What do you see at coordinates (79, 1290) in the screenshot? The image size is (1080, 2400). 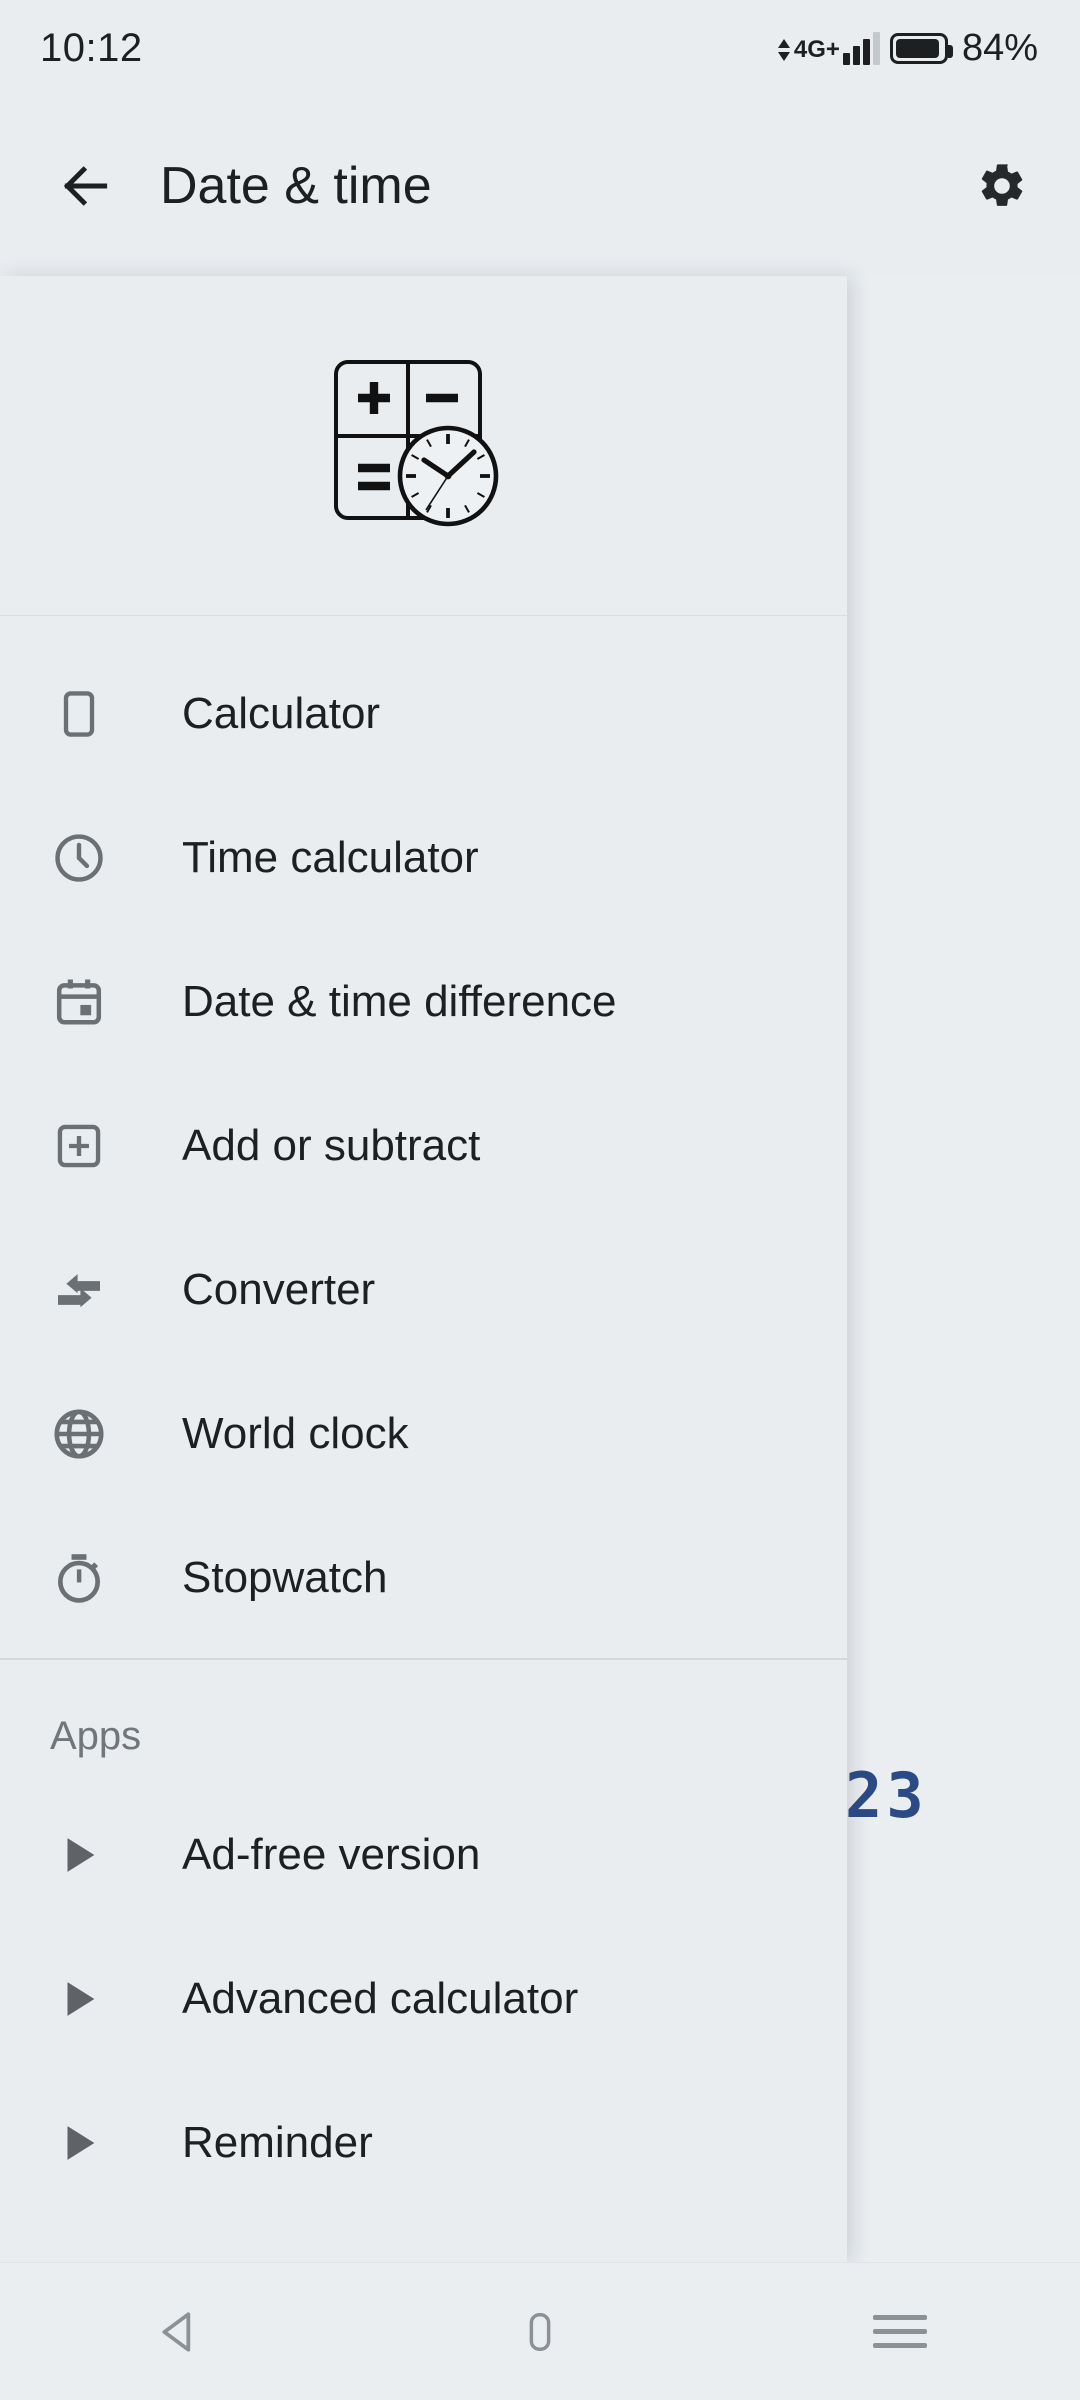 I see `convert-arrows-icon` at bounding box center [79, 1290].